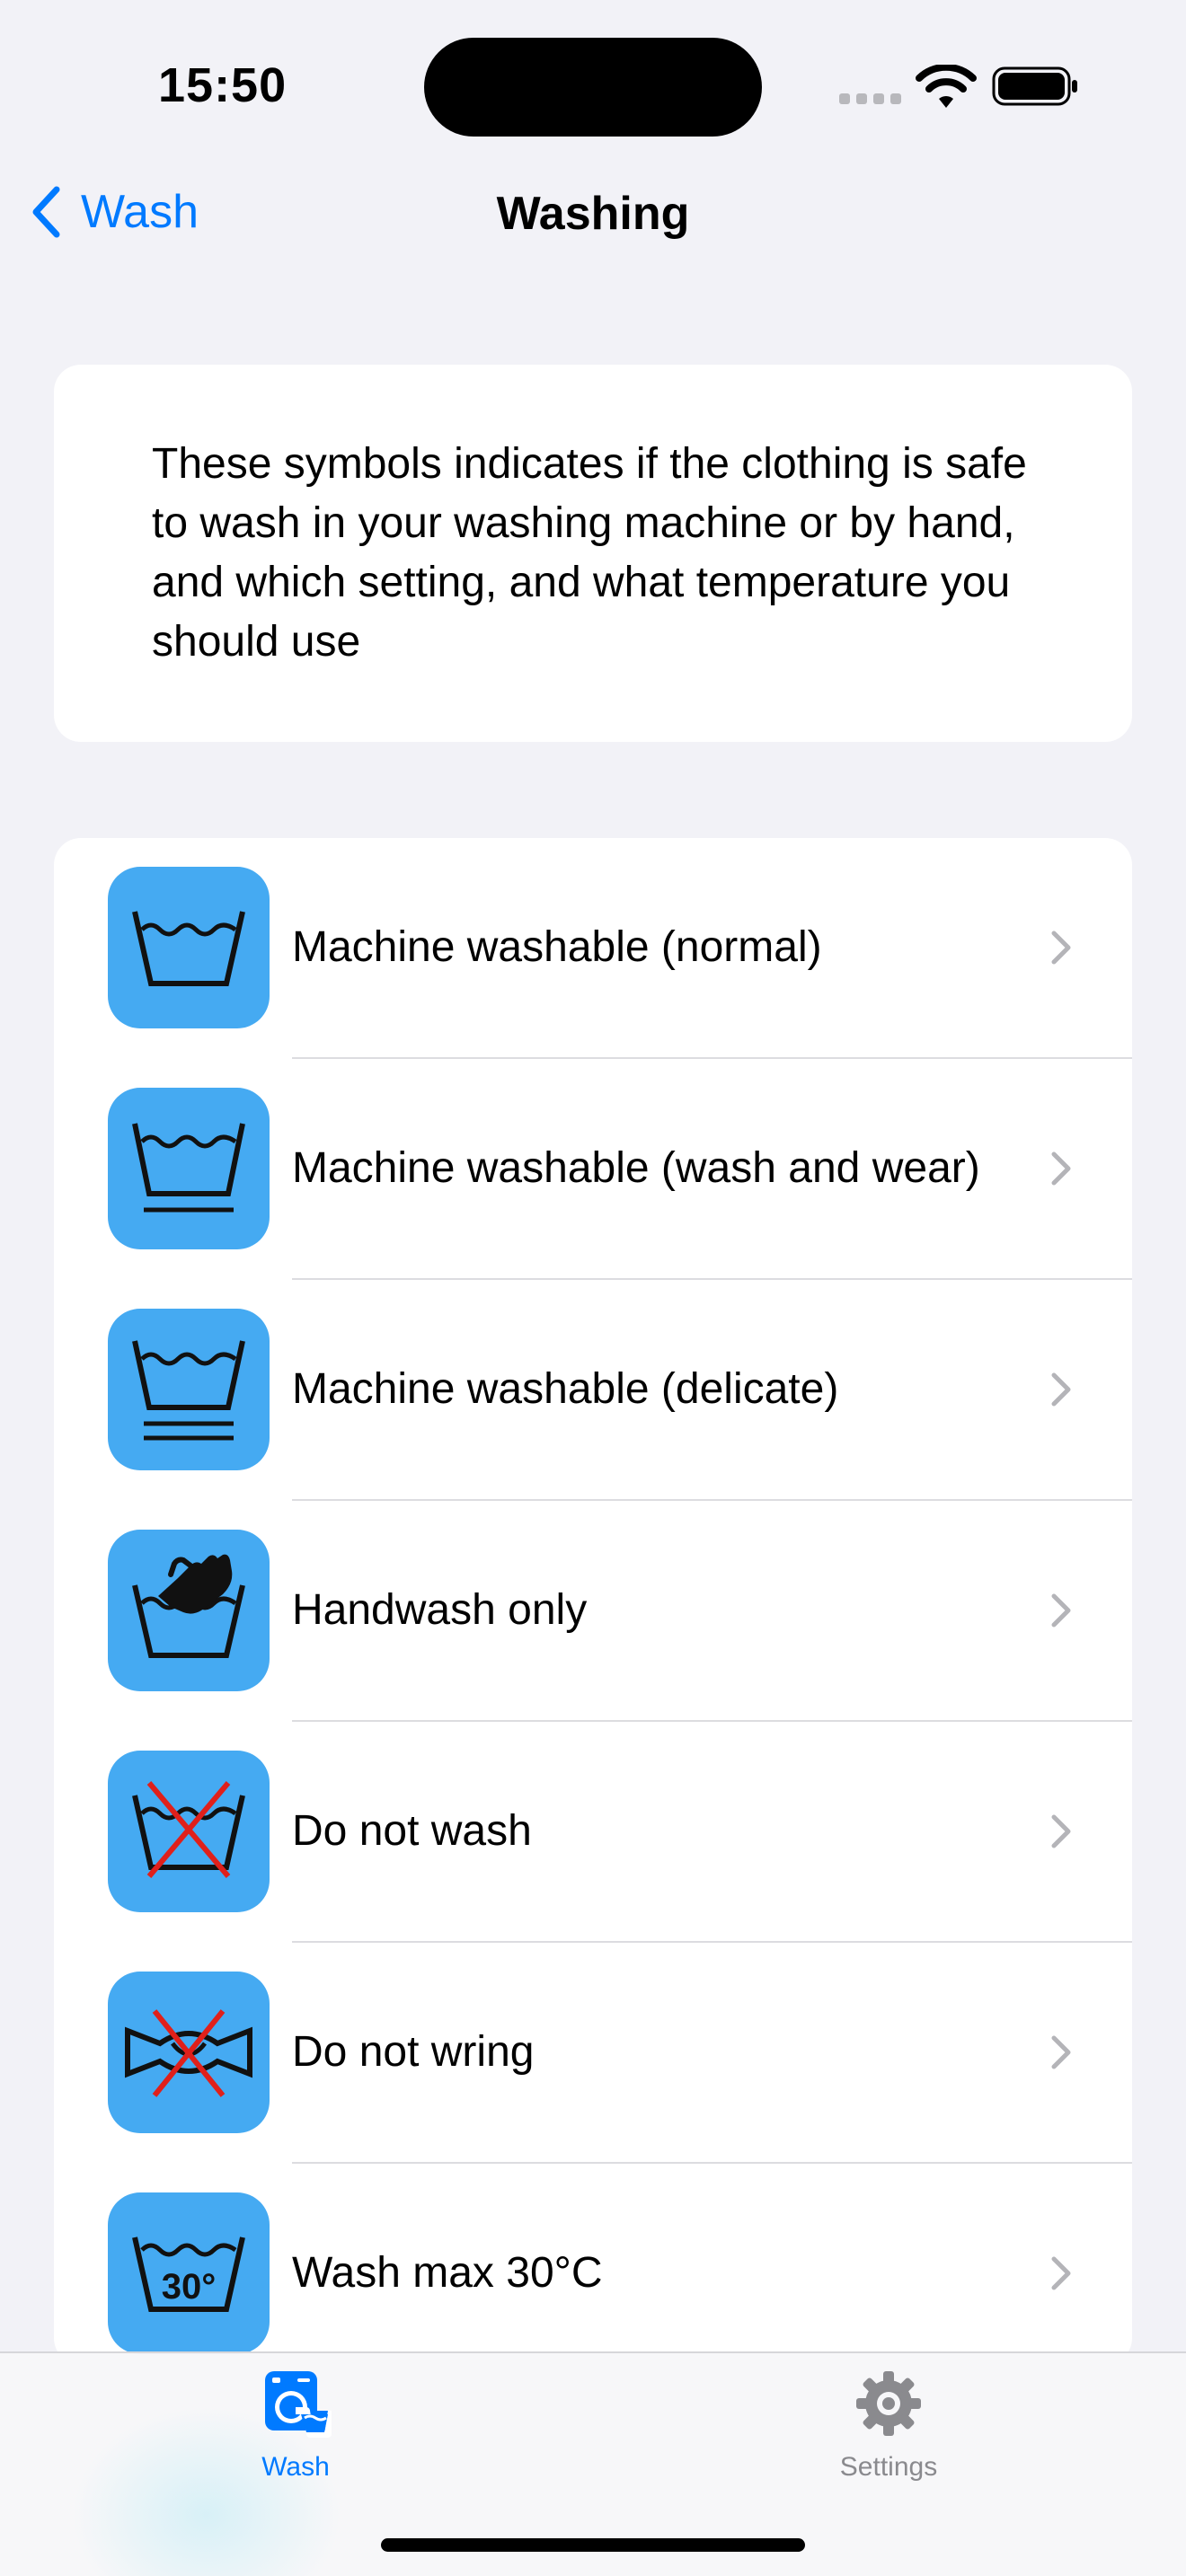 Image resolution: width=1186 pixels, height=2576 pixels. Describe the element at coordinates (1034, 86) in the screenshot. I see `battery-icon` at that location.